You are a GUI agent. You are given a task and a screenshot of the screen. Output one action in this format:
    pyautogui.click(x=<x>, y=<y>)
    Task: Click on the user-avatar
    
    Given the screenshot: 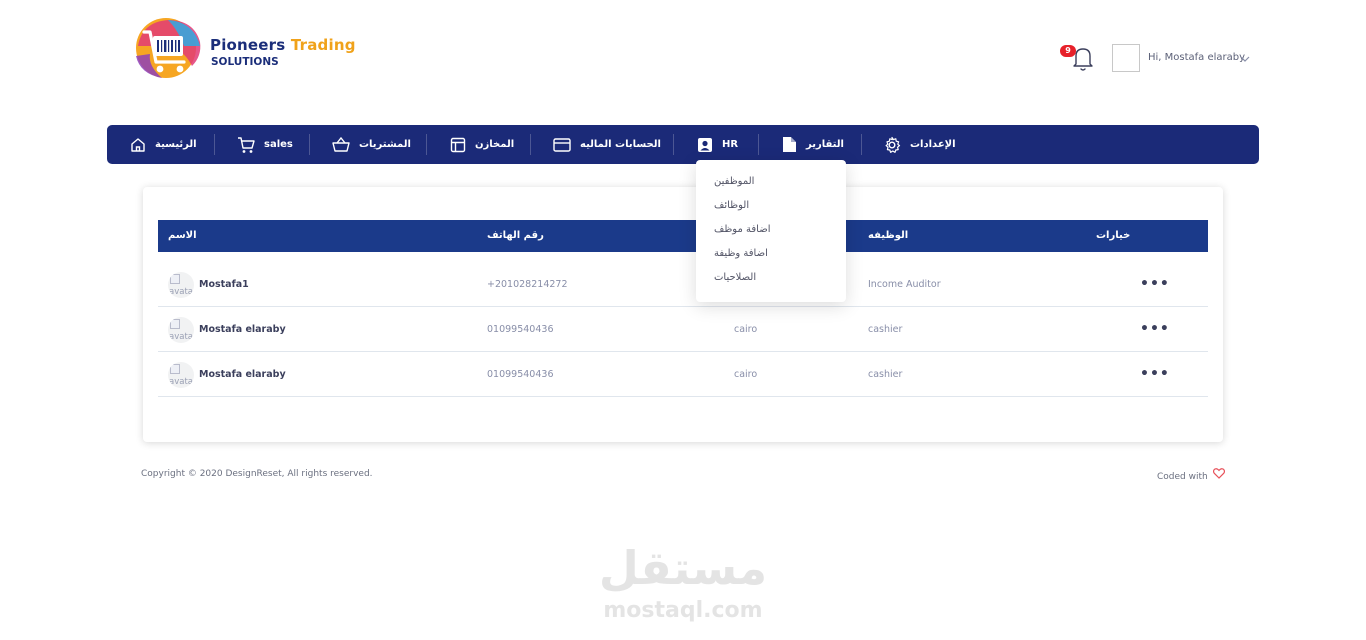 What is the action you would take?
    pyautogui.click(x=1126, y=58)
    